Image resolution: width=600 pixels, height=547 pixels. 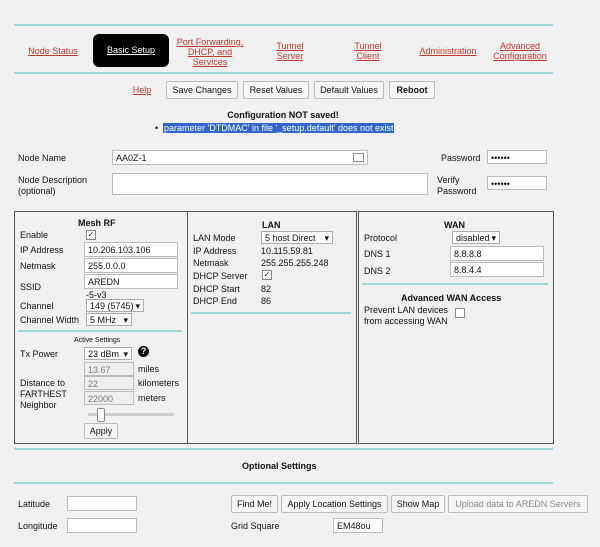 What do you see at coordinates (266, 289) in the screenshot?
I see `dhcp-start-value: 82` at bounding box center [266, 289].